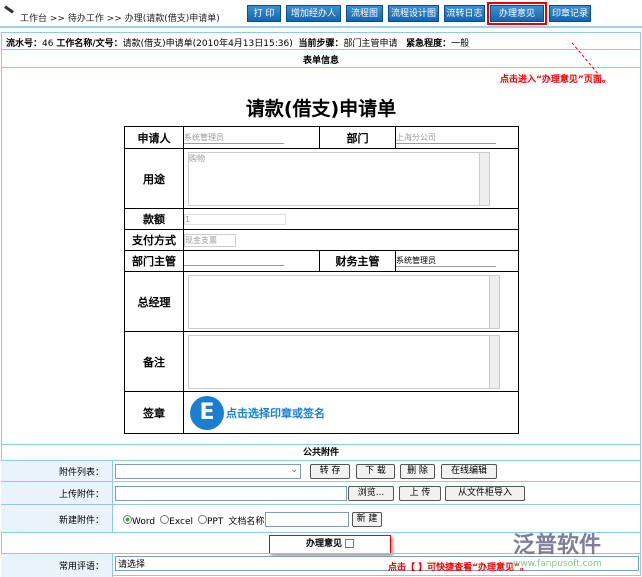 This screenshot has height=577, width=642. I want to click on download-button: 下 载, so click(375, 471).